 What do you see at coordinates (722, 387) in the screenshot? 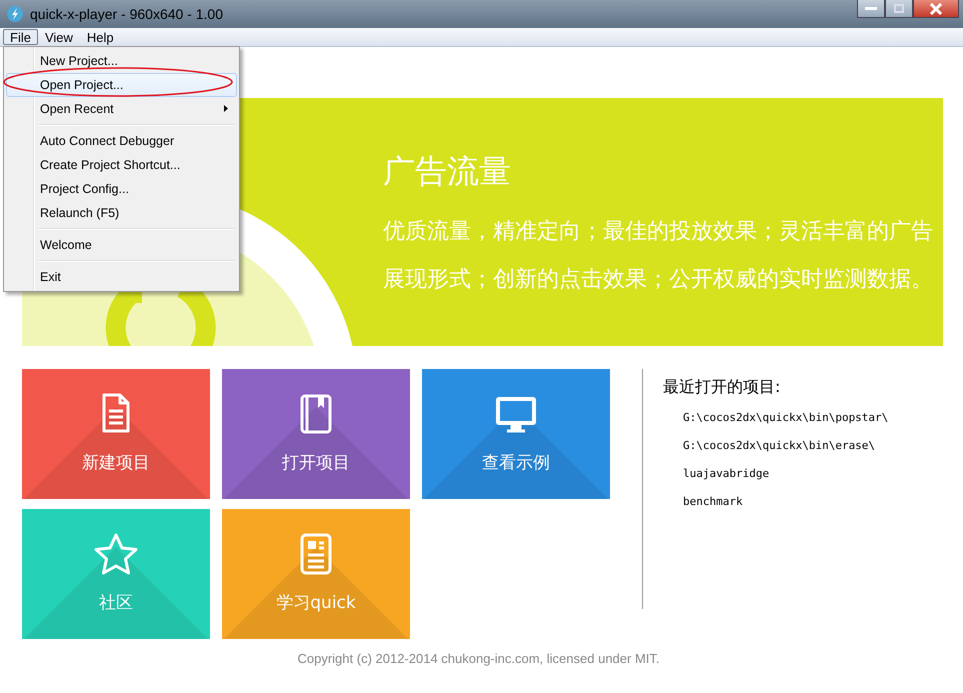
I see `recent-heading: 最近打开的项目:` at bounding box center [722, 387].